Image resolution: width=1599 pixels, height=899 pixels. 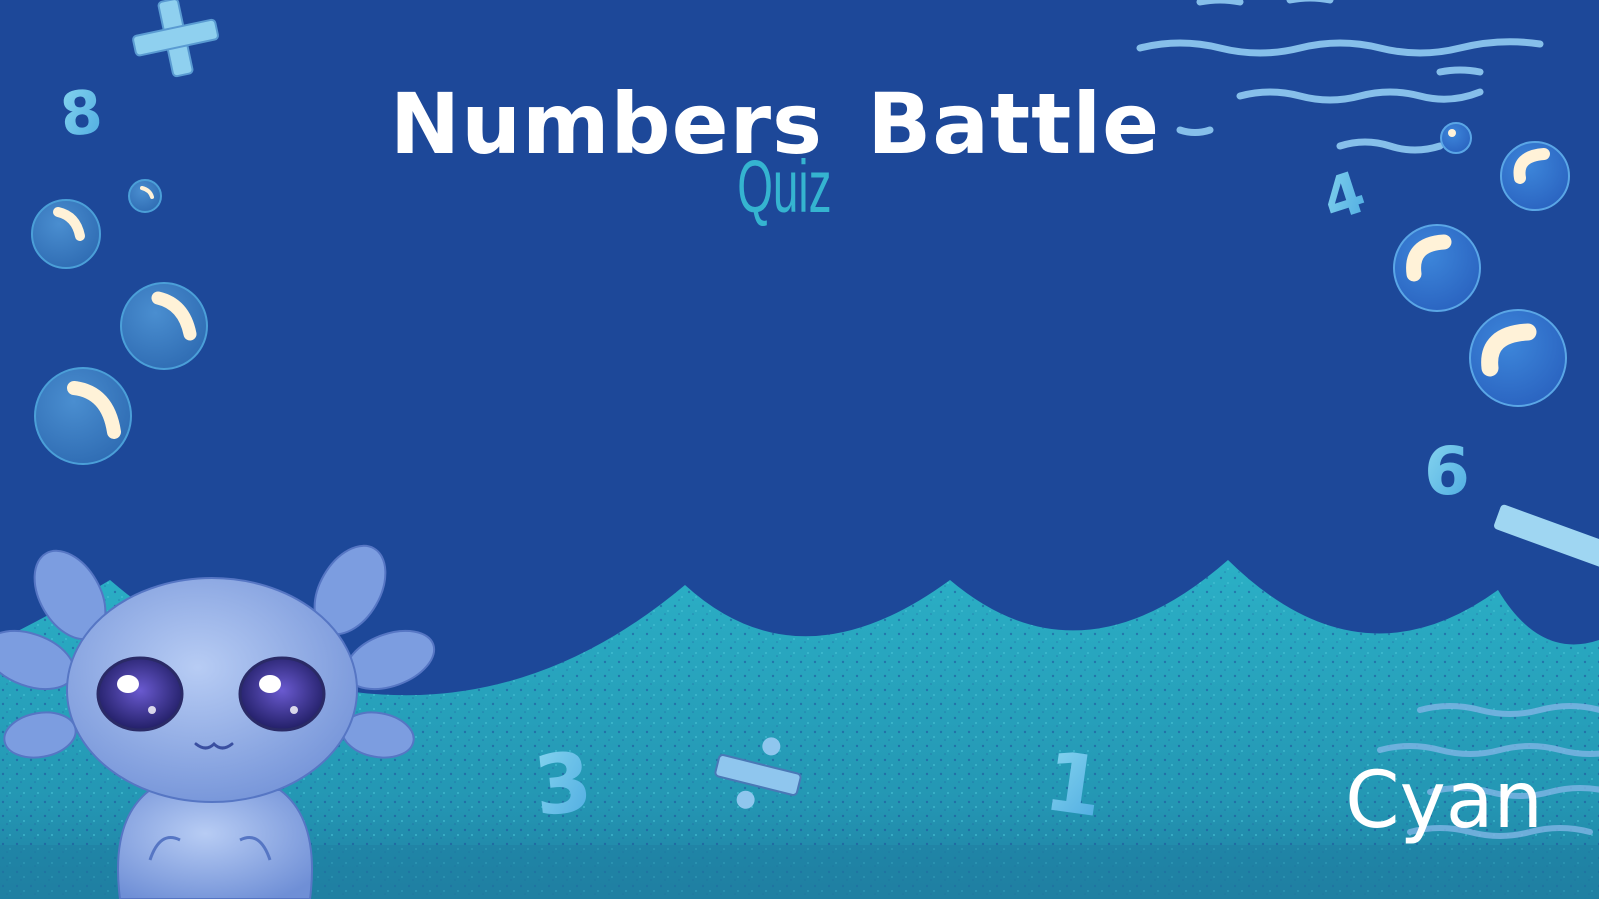 I want to click on digit-icon: 4, so click(x=1343, y=196).